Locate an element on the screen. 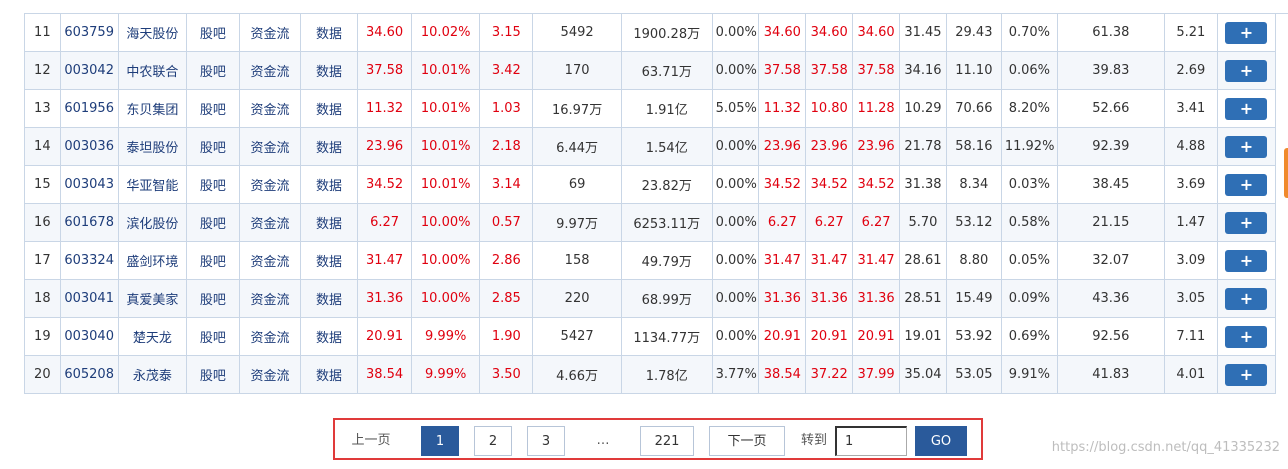 This screenshot has height=469, width=1288. stock-name-link-text: 东贝集团 is located at coordinates (152, 110).